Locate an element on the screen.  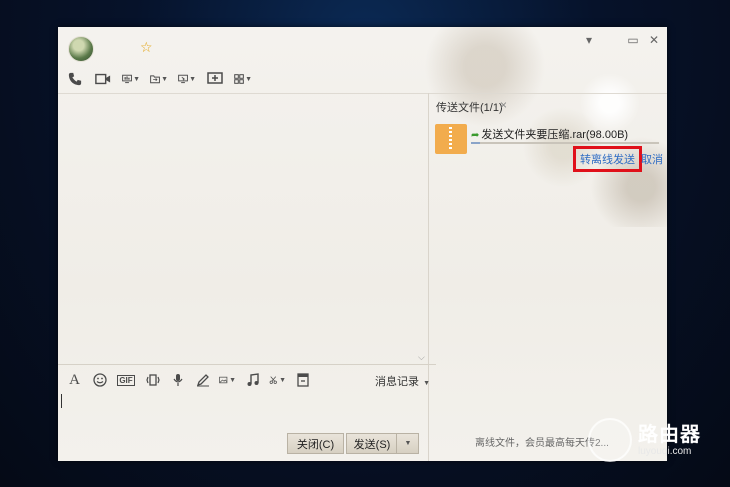
image-icon: ▼ is located at coordinates (227, 380).